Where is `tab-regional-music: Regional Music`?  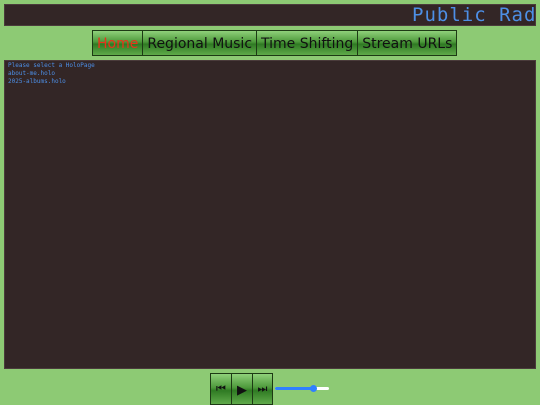
tab-regional-music: Regional Music is located at coordinates (200, 43).